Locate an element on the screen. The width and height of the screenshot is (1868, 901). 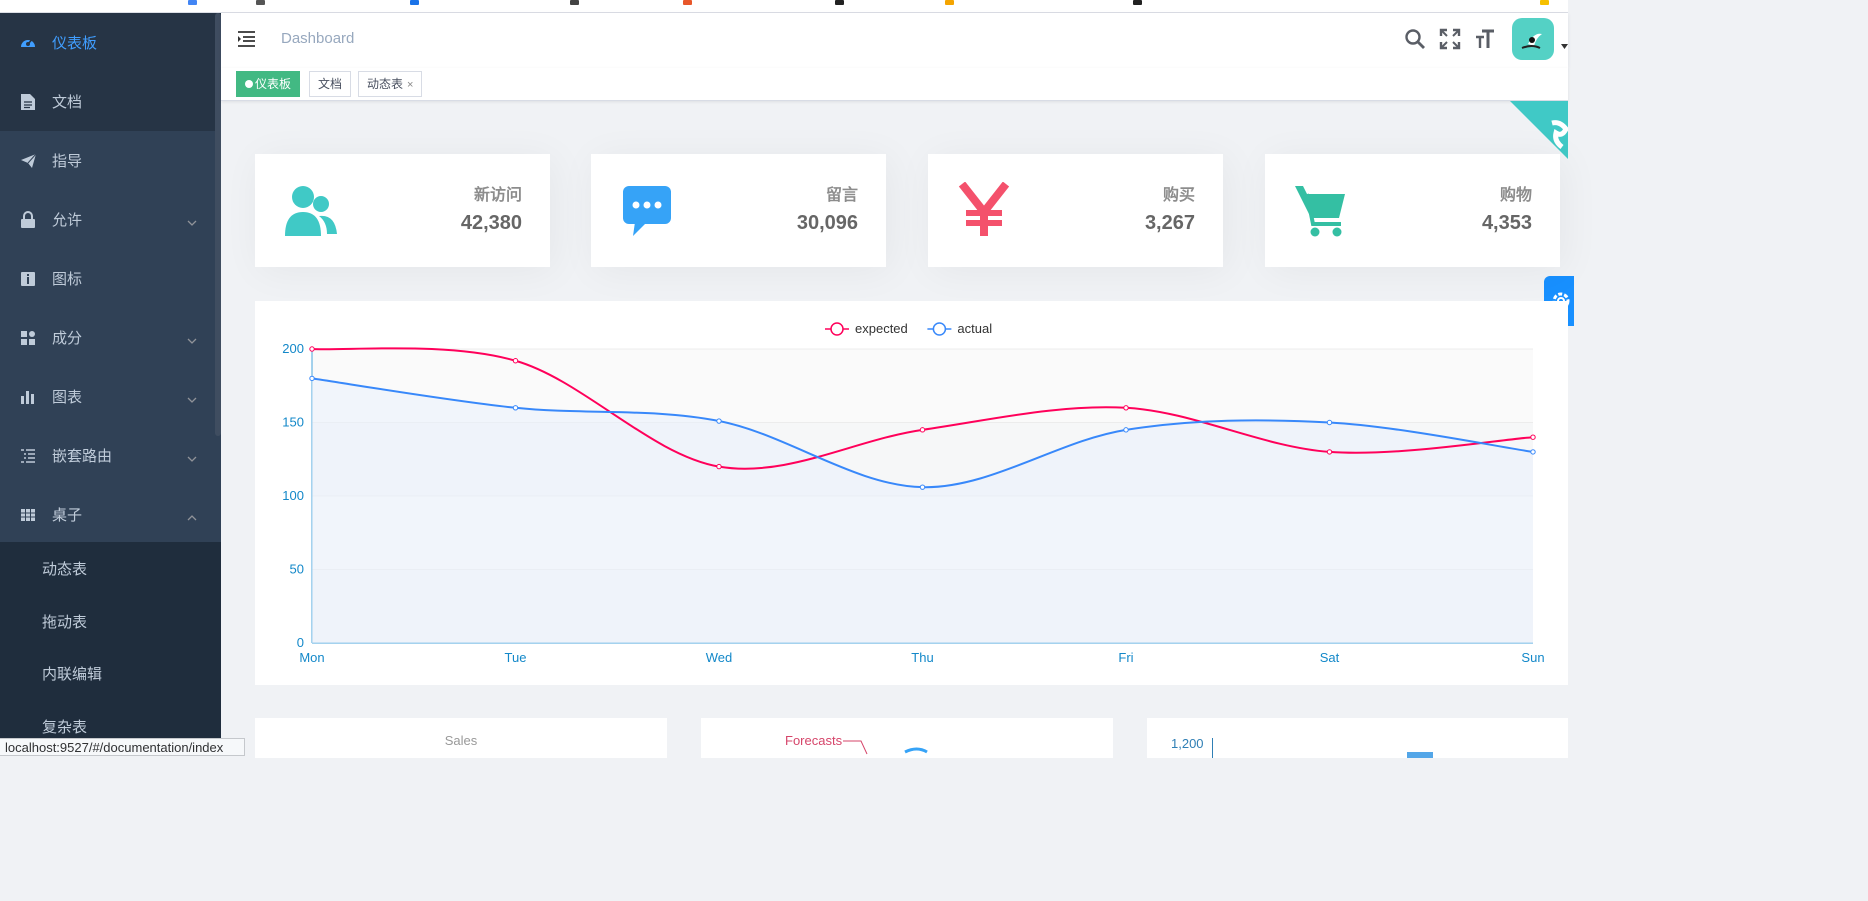
sidebar-item-label: 成分 is located at coordinates (67, 338).